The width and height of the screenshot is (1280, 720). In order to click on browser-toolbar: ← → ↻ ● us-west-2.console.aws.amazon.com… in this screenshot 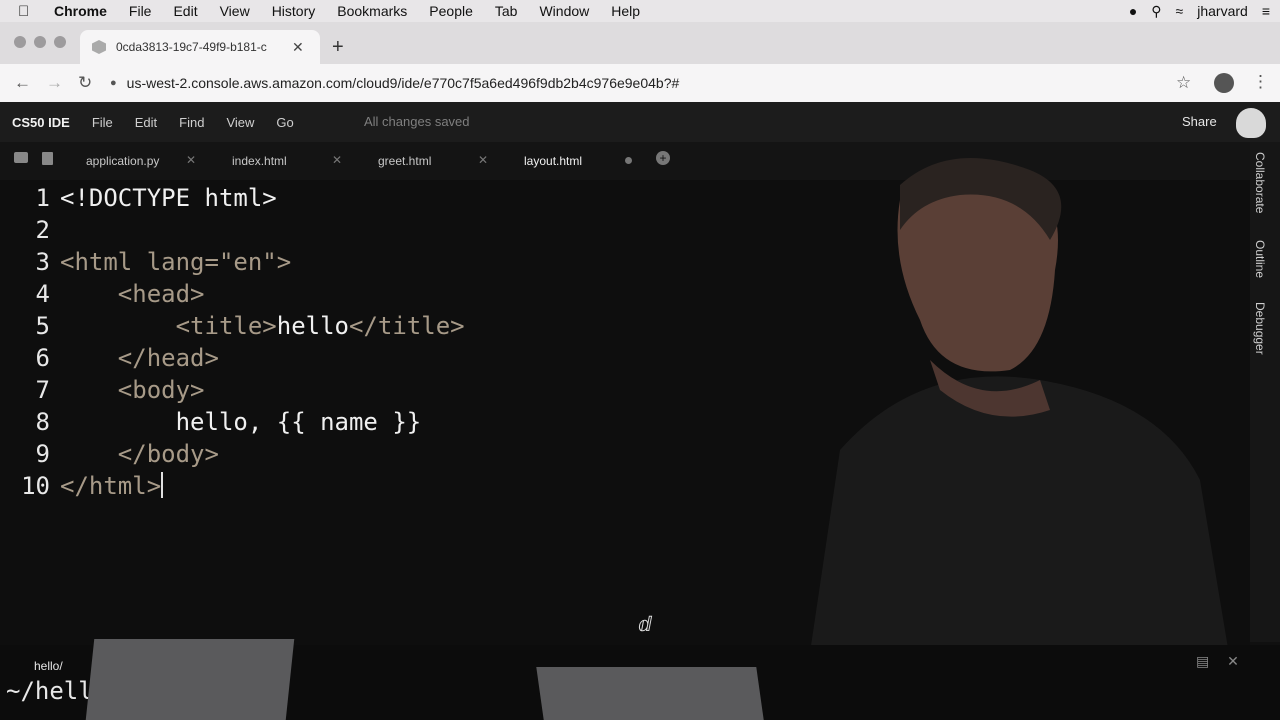, I will do `click(640, 83)`.